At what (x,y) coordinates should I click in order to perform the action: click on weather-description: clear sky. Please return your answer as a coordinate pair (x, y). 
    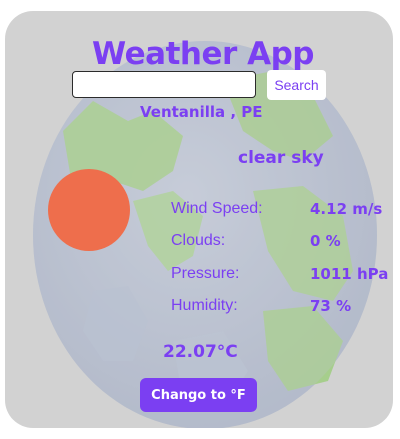
    Looking at the image, I should click on (281, 158).